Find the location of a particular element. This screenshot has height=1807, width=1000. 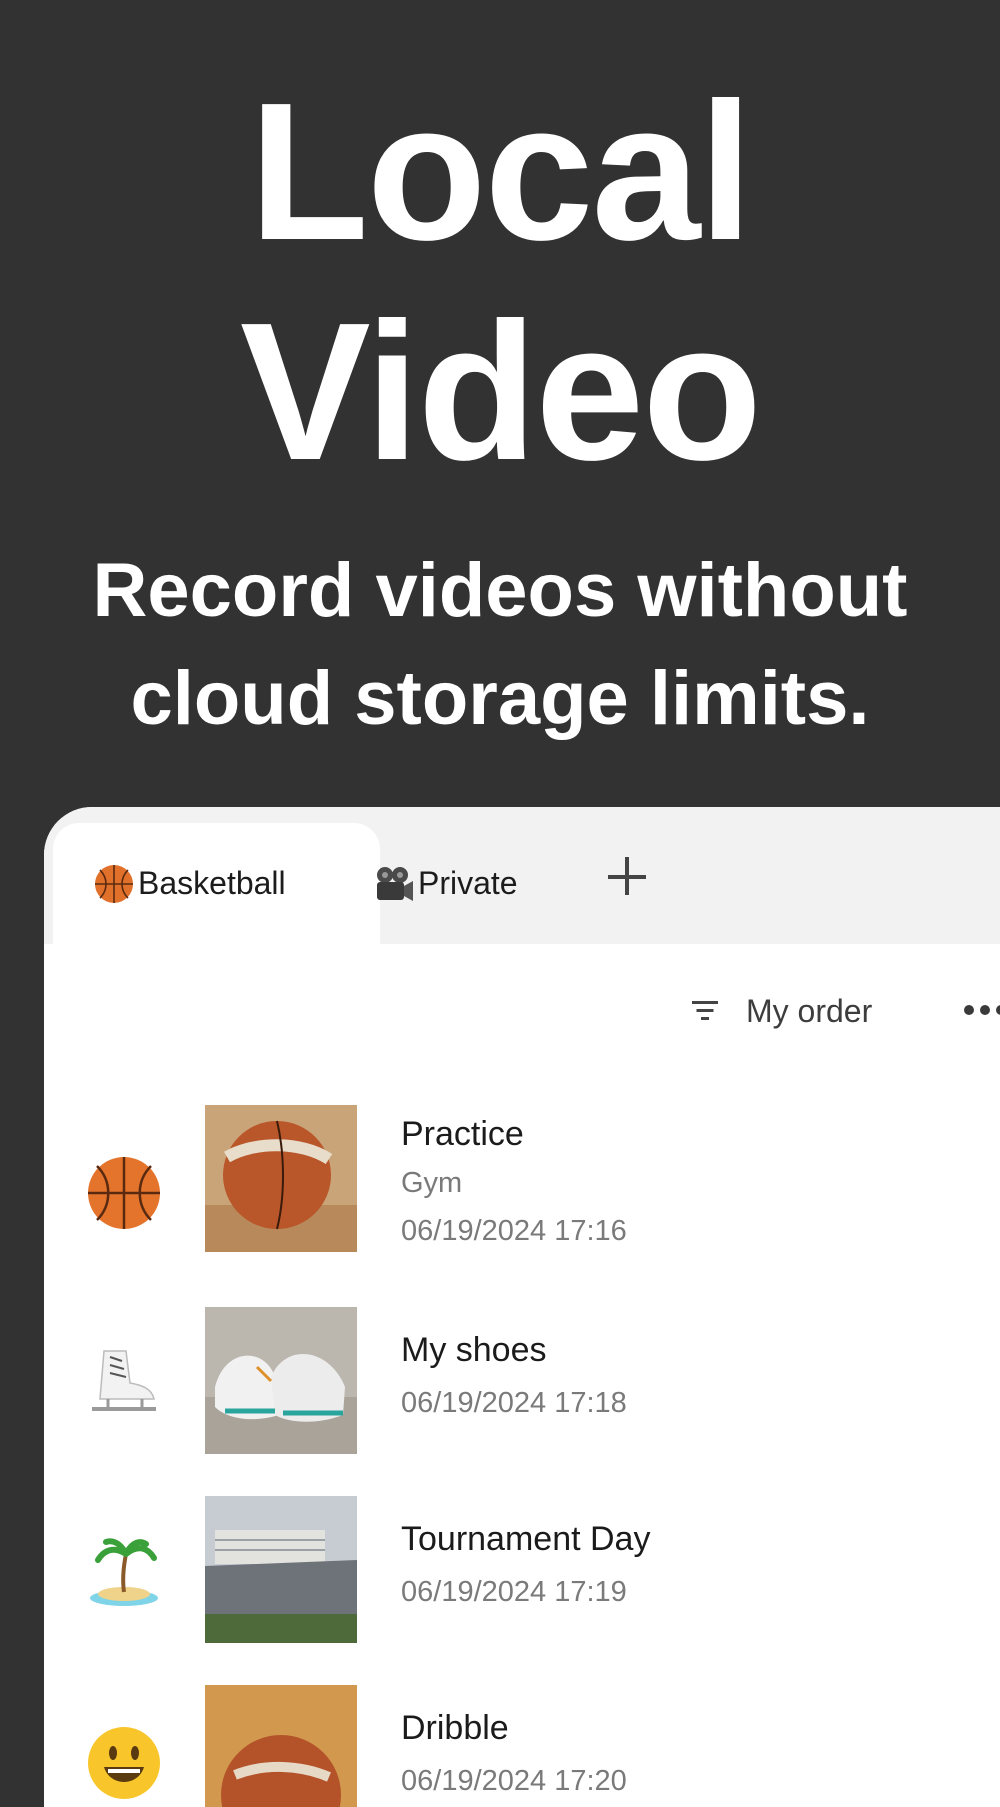

tab-basketball-label: Basketball is located at coordinates (212, 883).